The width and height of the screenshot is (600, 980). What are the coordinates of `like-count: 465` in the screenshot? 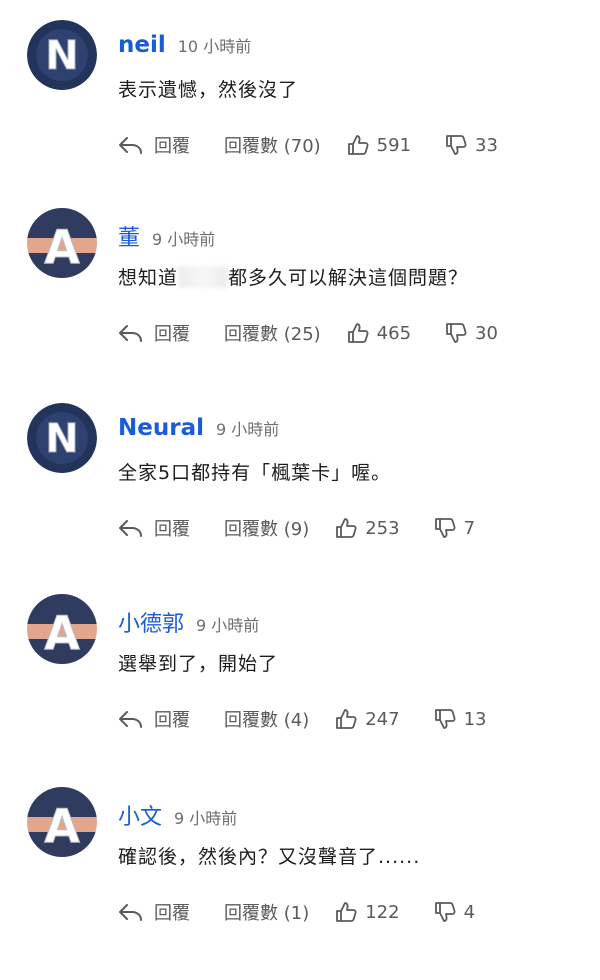 It's located at (394, 333).